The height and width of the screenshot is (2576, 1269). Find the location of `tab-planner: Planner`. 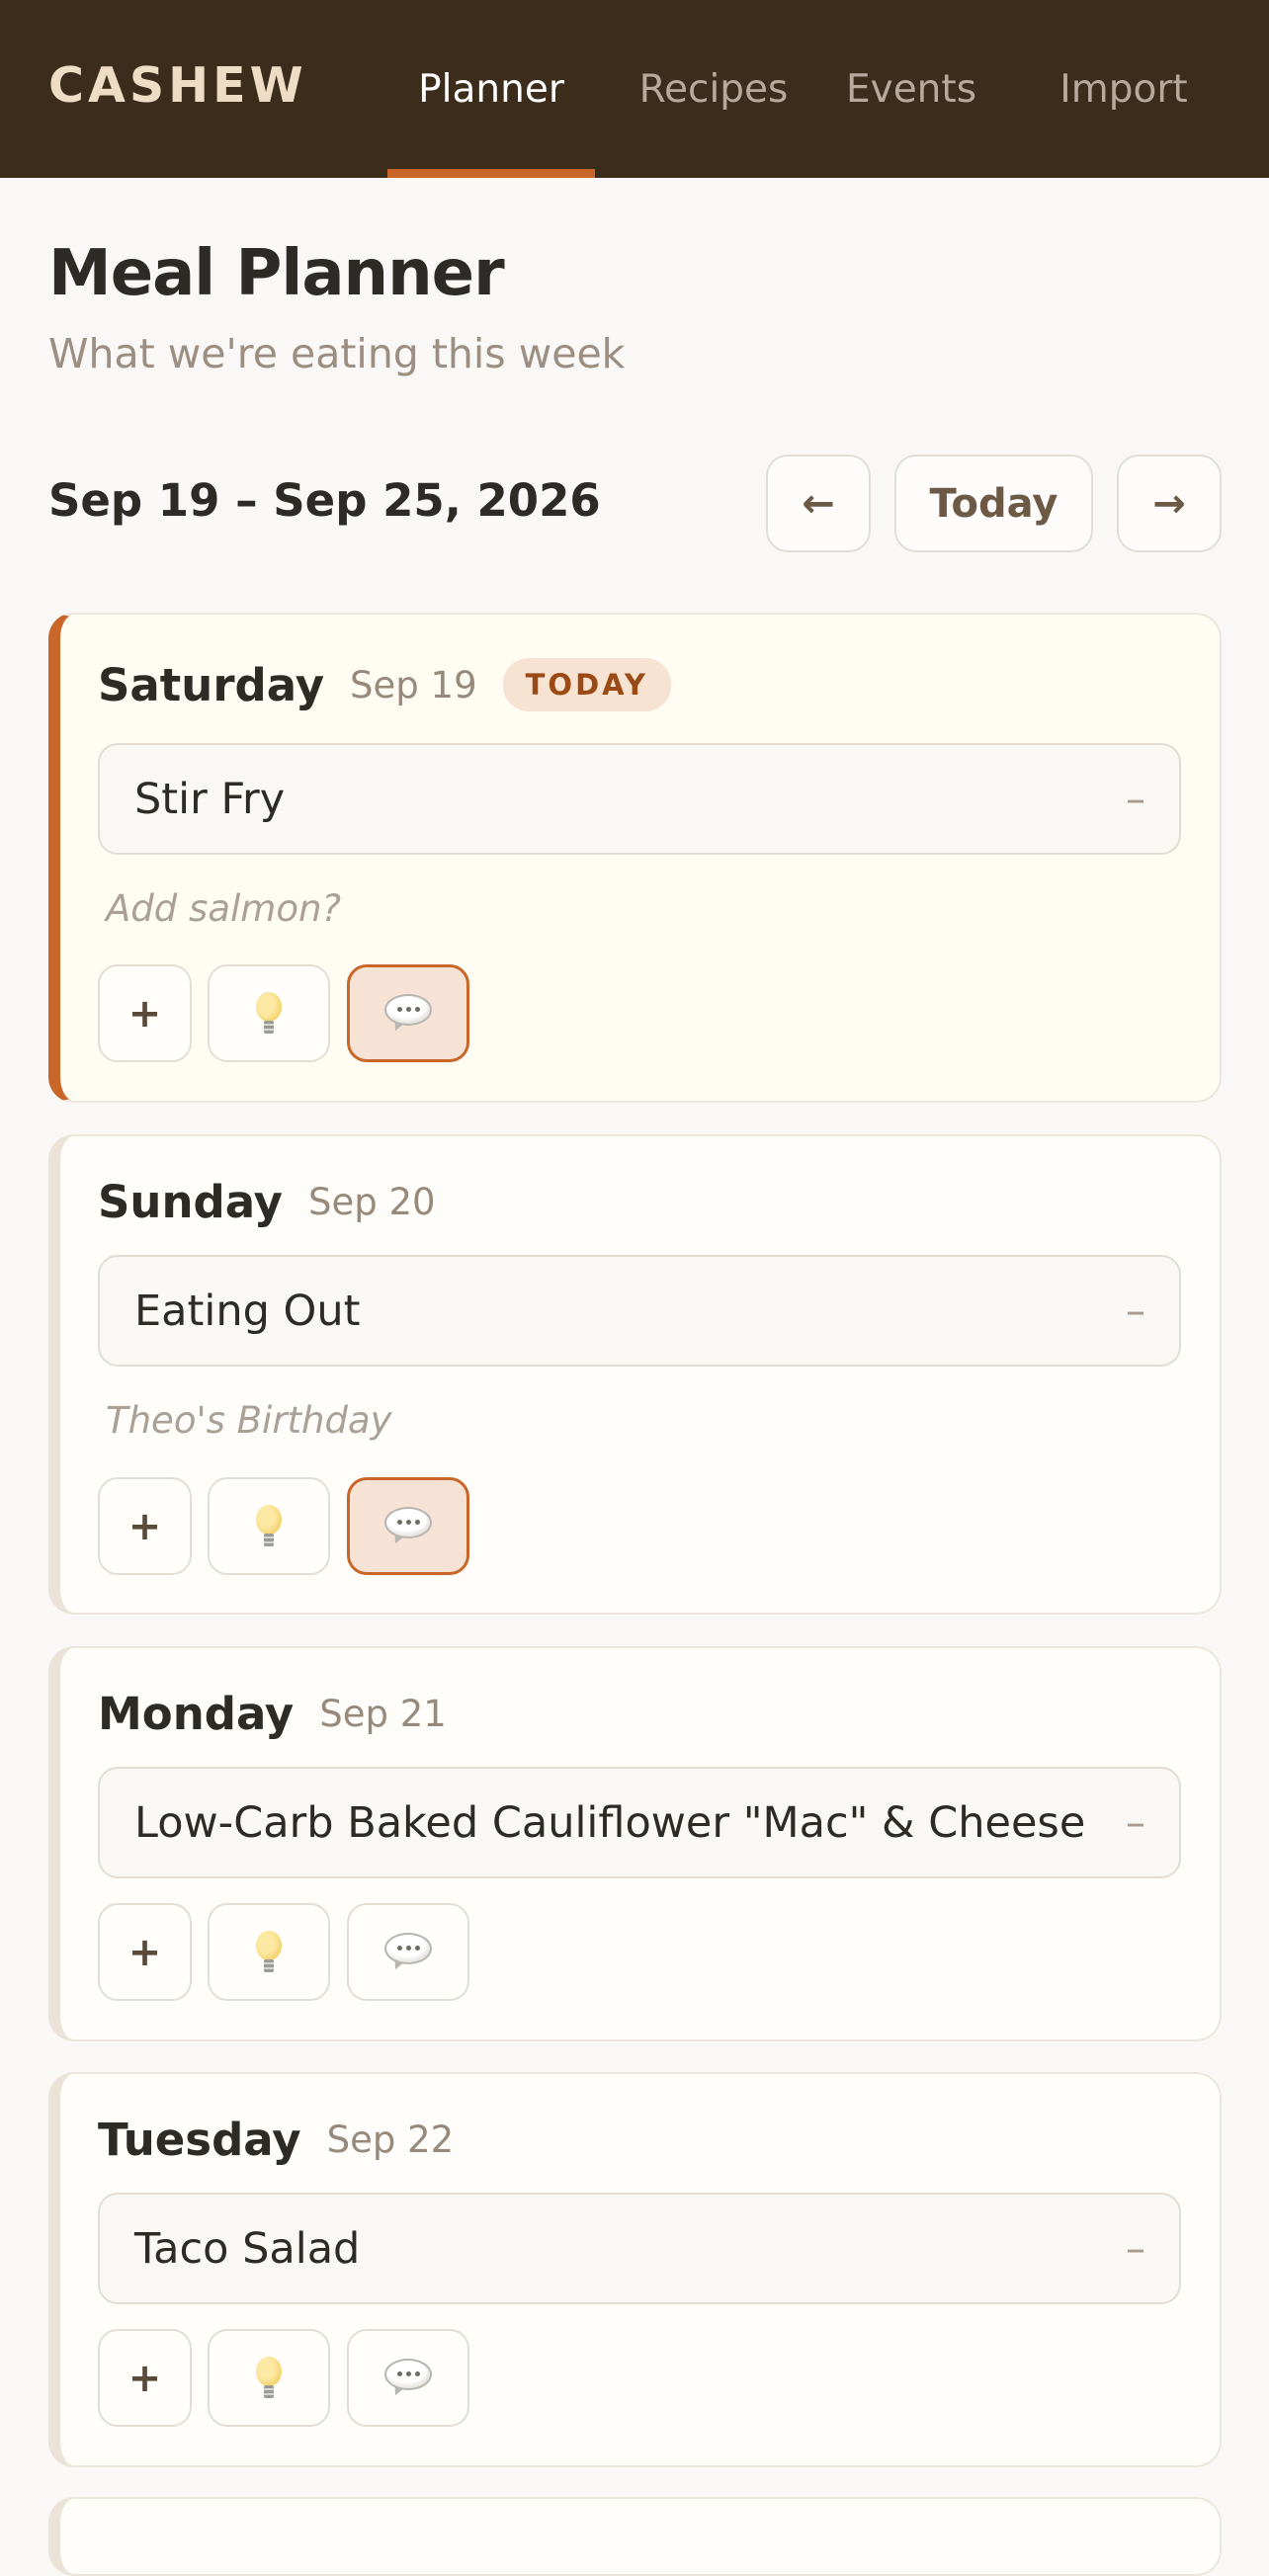

tab-planner: Planner is located at coordinates (491, 89).